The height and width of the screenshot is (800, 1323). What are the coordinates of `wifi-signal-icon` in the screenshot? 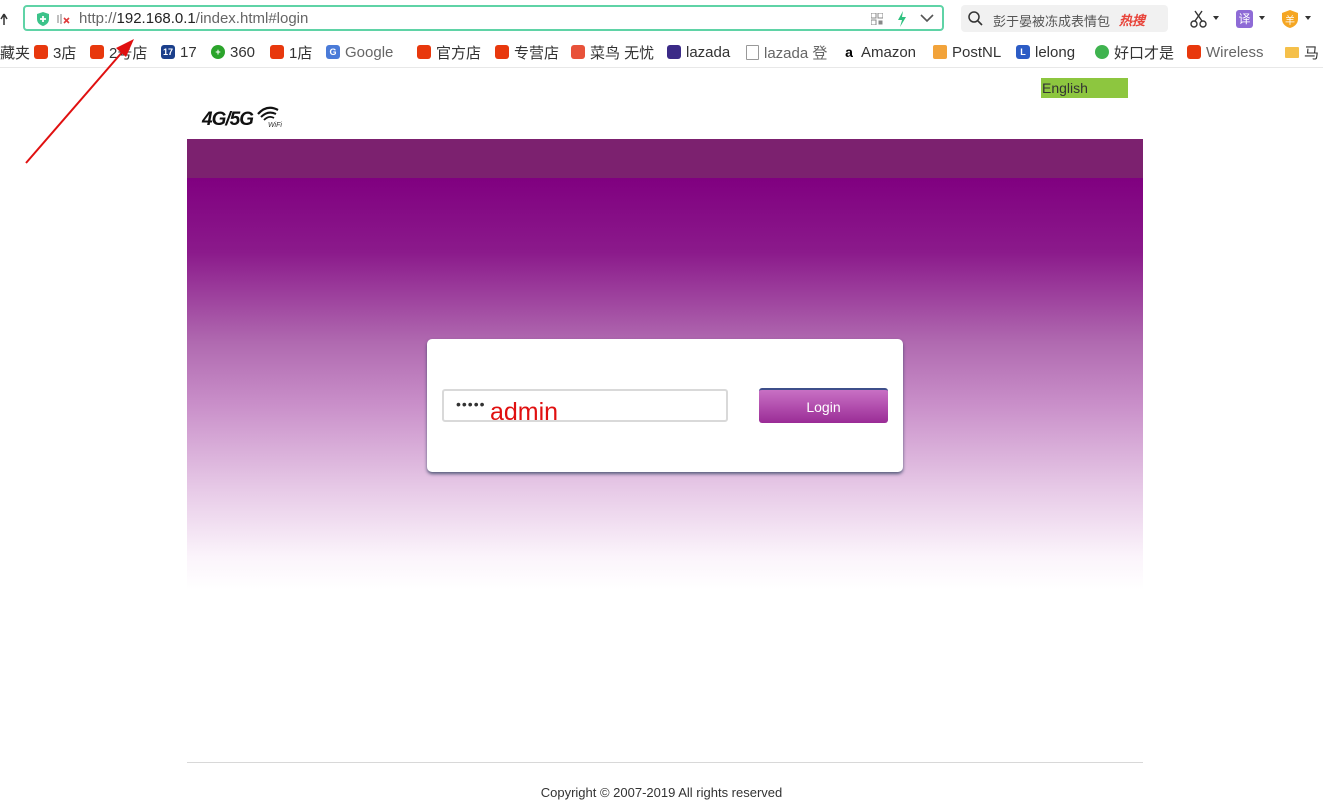 It's located at (268, 113).